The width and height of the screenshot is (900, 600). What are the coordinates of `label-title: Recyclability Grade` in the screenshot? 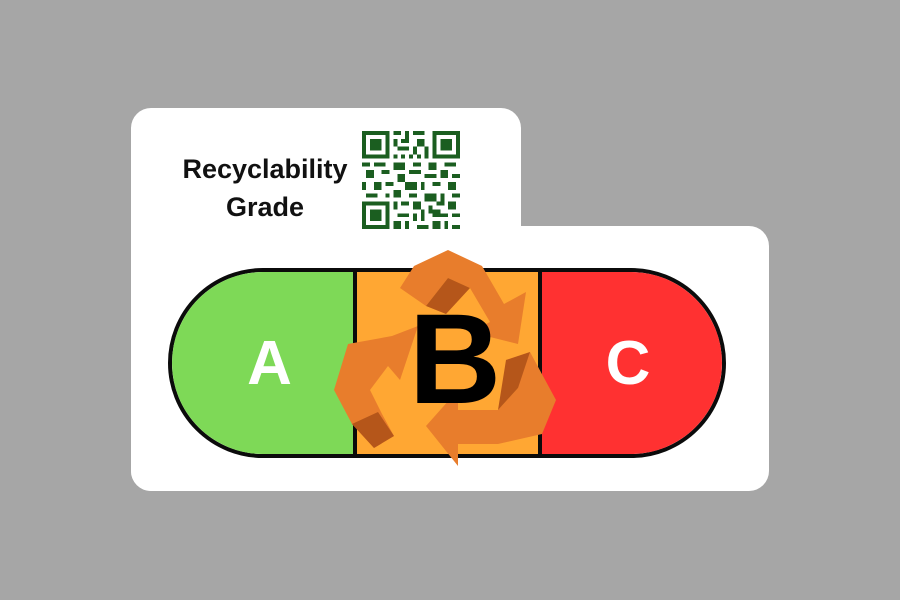 It's located at (265, 188).